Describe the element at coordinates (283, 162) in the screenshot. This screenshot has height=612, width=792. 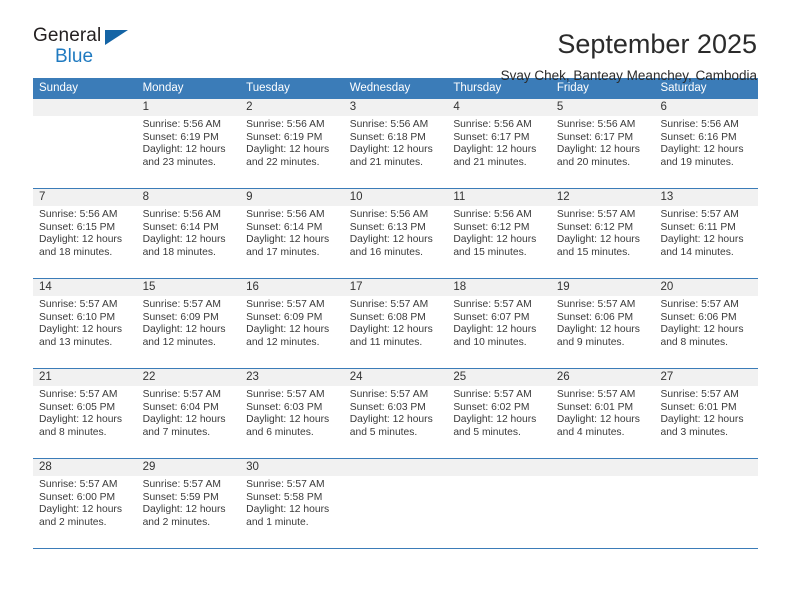
I see `daylight-text-line2: and 22 minutes.` at that location.